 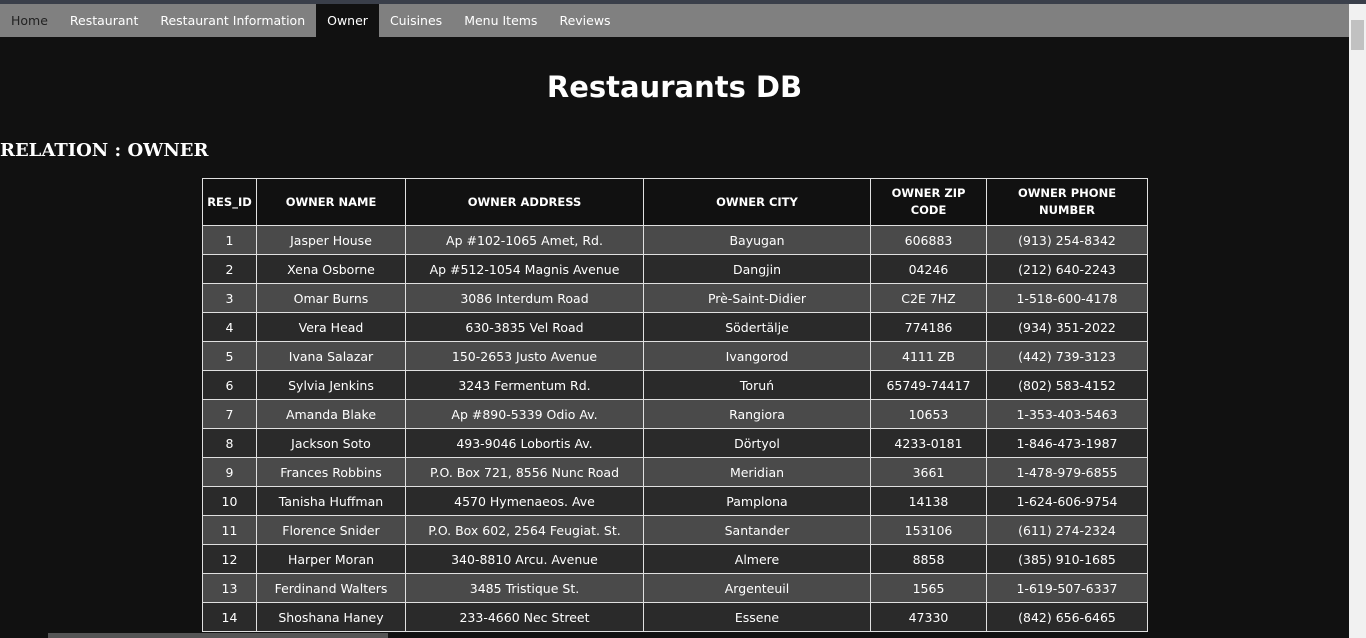 What do you see at coordinates (229, 472) in the screenshot?
I see `cell-res-id: 9` at bounding box center [229, 472].